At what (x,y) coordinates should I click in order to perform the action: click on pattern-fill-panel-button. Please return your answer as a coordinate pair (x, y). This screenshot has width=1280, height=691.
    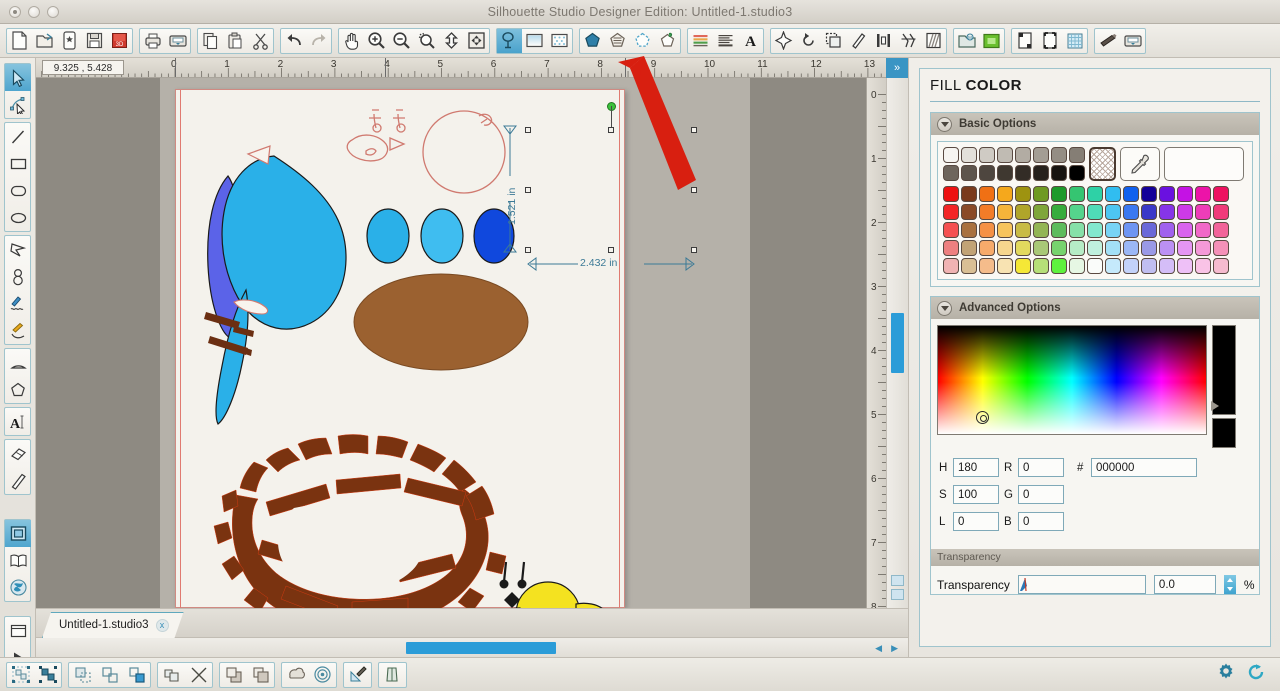
    Looking at the image, I should click on (559, 41).